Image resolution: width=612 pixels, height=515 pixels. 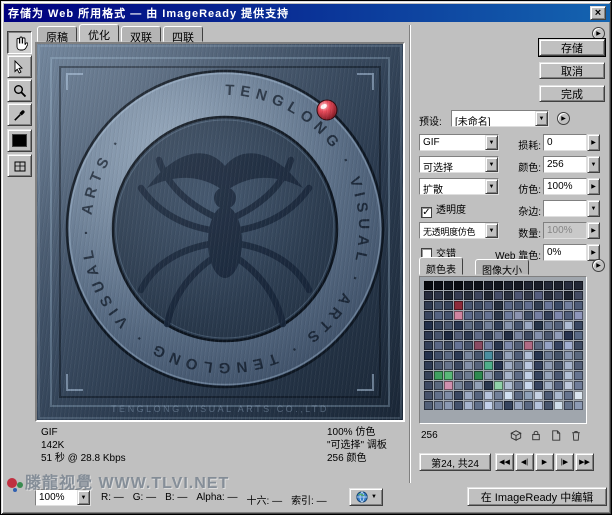 What do you see at coordinates (19, 165) in the screenshot?
I see `toggle-slices-button` at bounding box center [19, 165].